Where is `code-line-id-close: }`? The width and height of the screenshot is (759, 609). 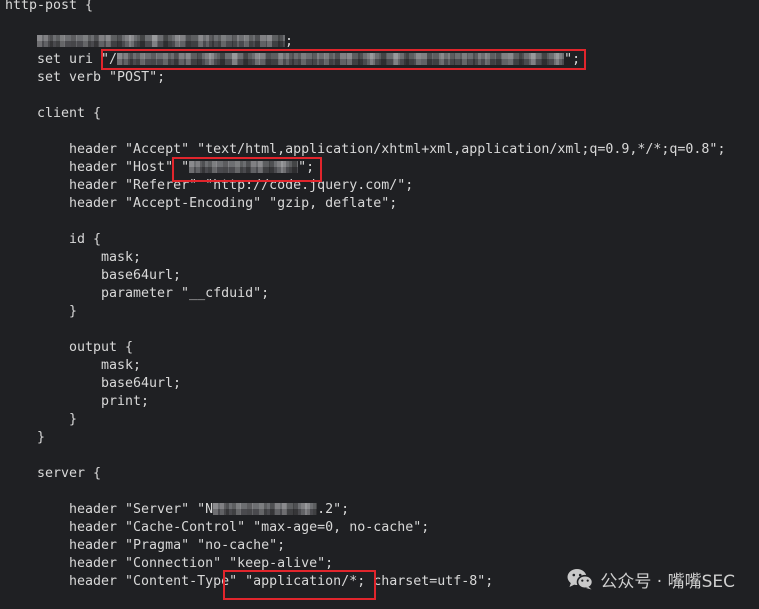
code-line-id-close: } is located at coordinates (73, 311).